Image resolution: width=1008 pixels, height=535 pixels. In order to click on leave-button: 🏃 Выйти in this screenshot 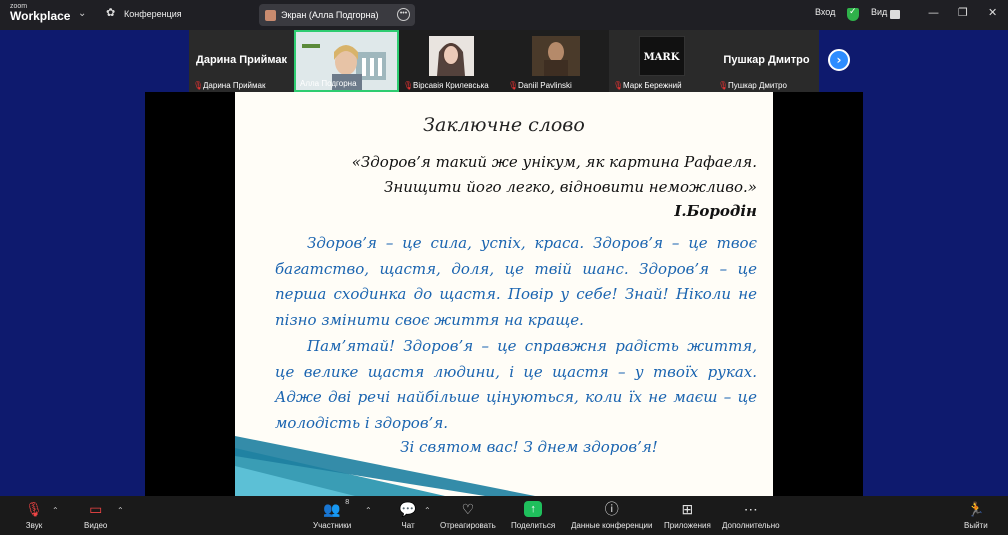, I will do `click(976, 515)`.